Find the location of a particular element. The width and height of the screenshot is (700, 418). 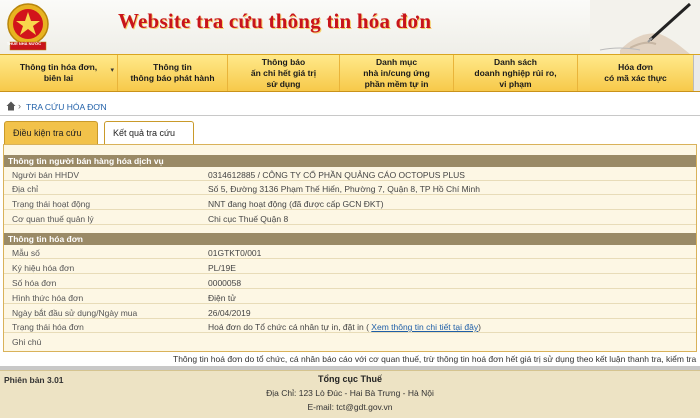

site-title: Website tra cứu thông tin hóa đơn is located at coordinates (275, 21).